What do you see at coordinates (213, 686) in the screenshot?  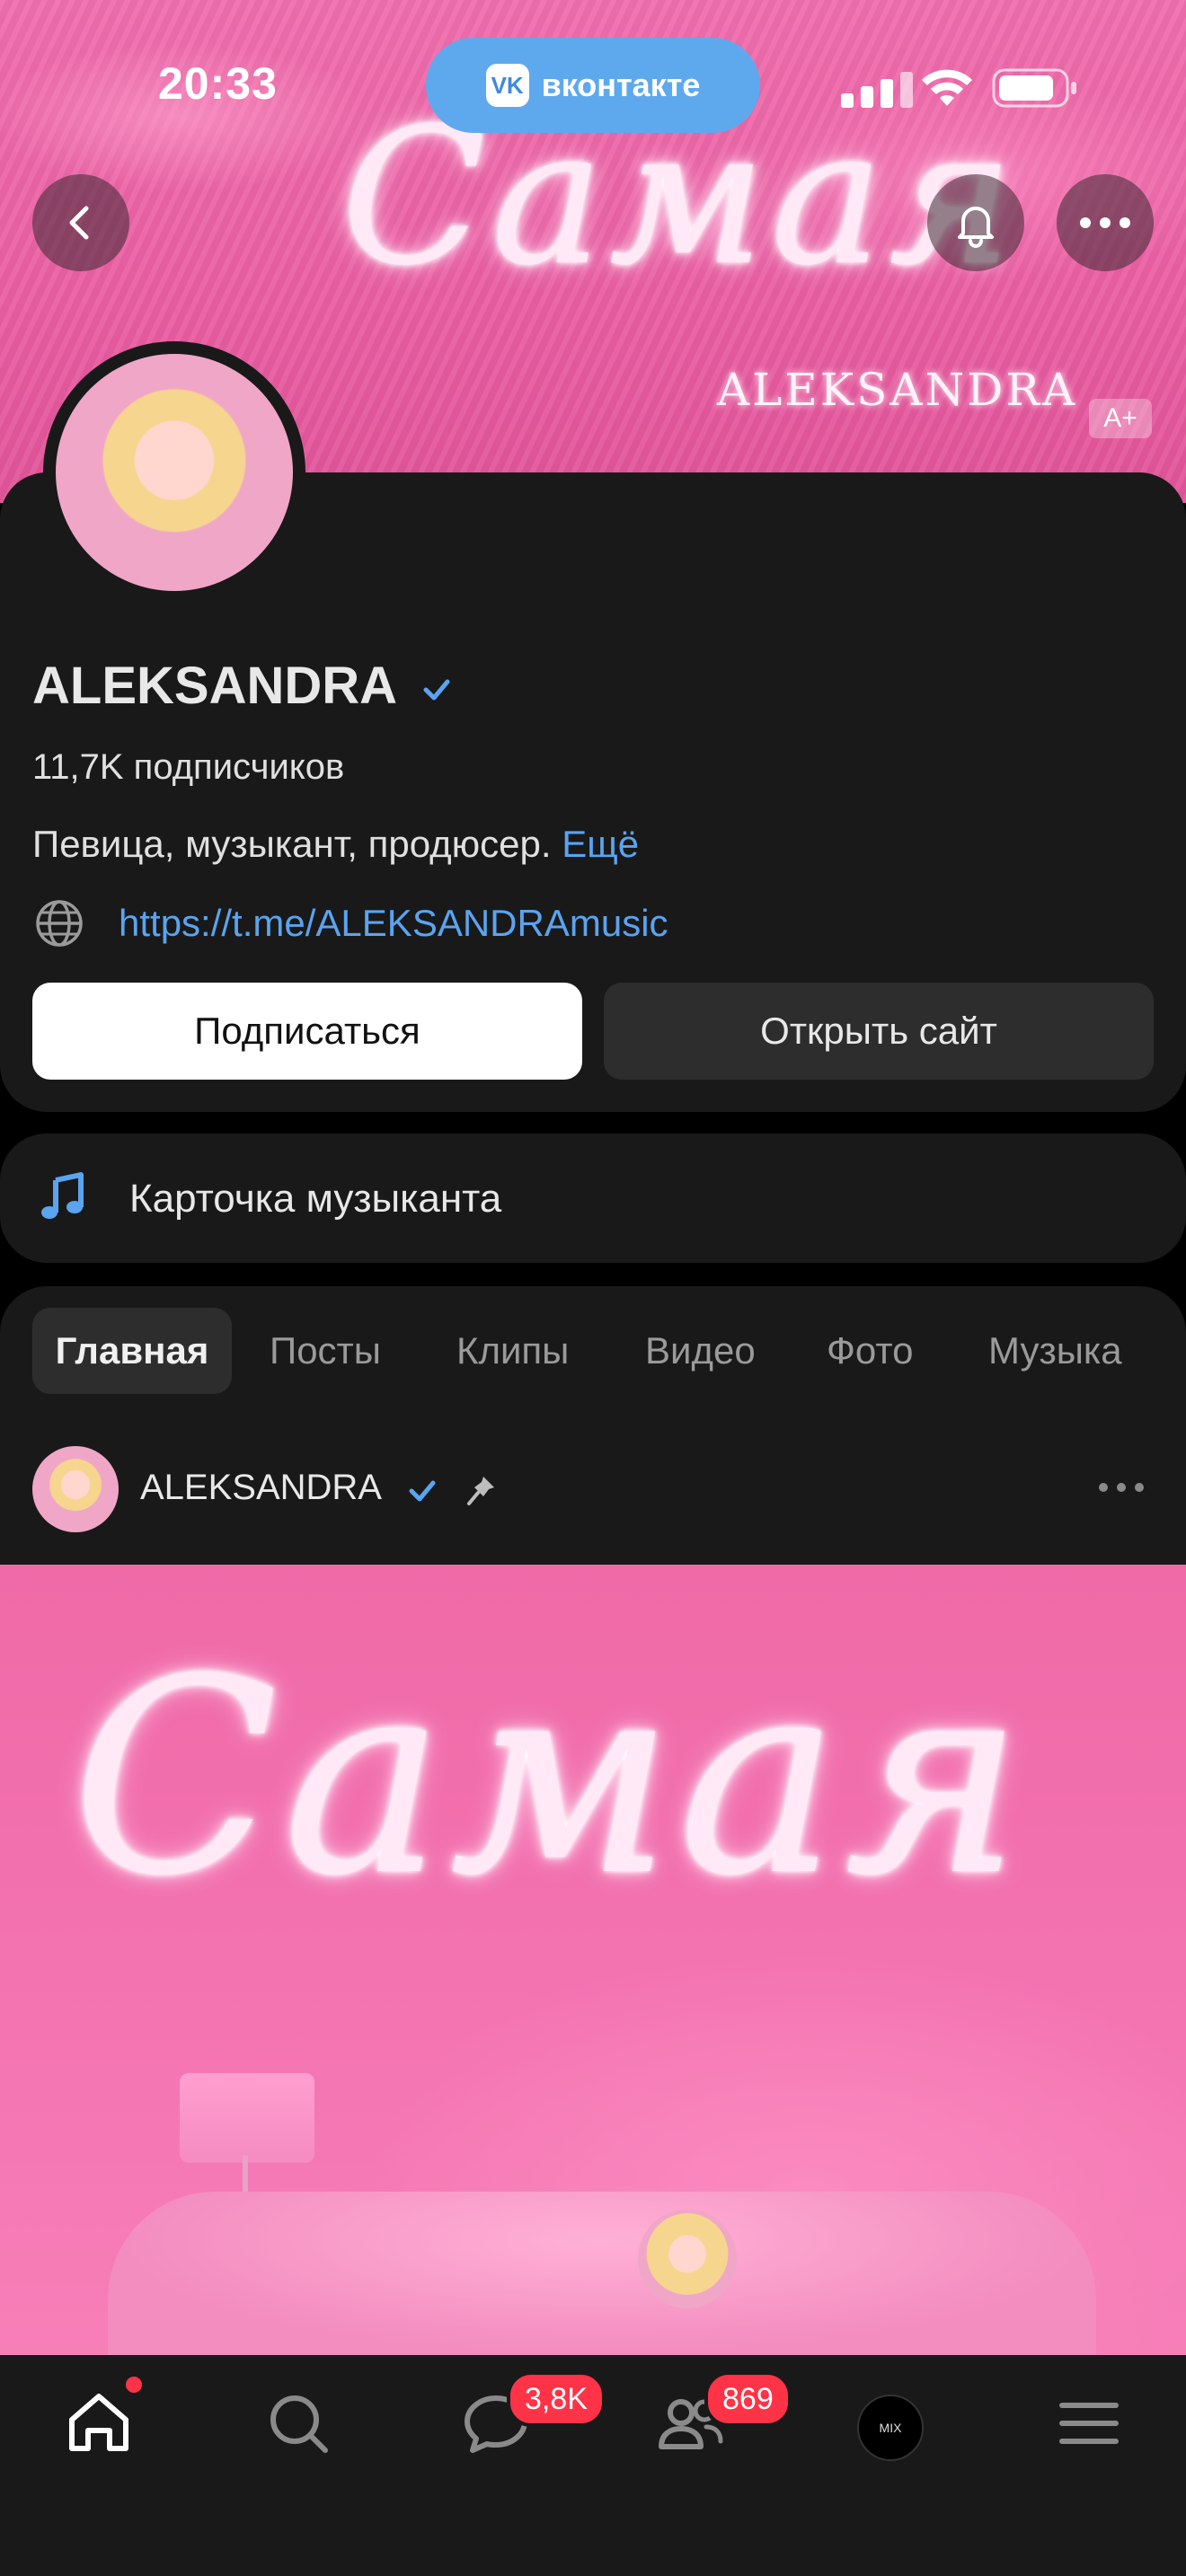 I see `profile-name-text: ALEKSANDRA` at bounding box center [213, 686].